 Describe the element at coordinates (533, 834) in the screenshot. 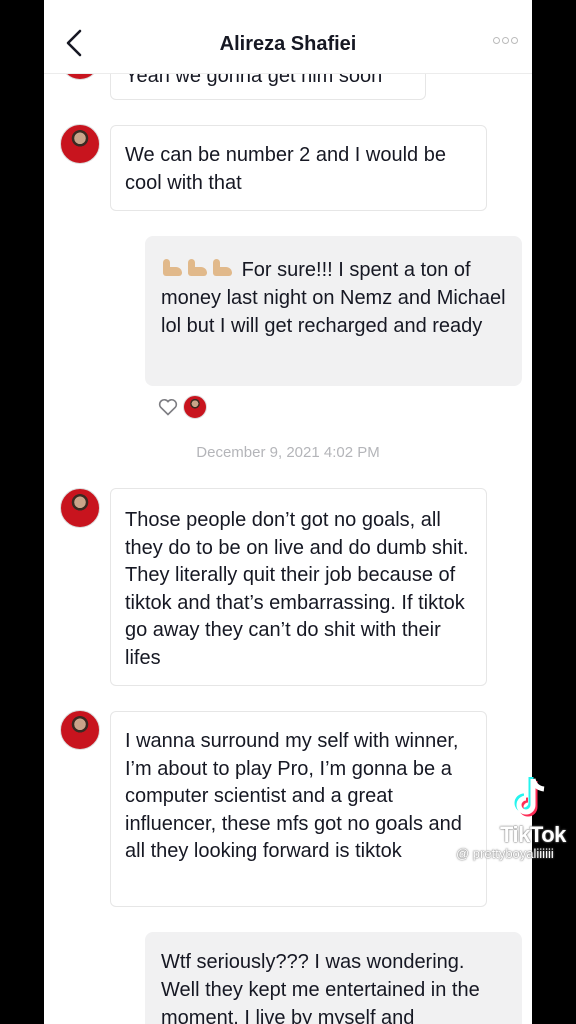

I see `tiktok-brand: TikTok` at that location.